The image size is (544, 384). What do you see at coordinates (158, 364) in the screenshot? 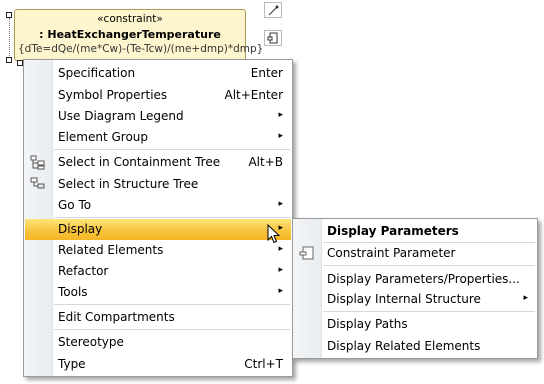
I see `menu-item-type: Type Ctrl+T` at bounding box center [158, 364].